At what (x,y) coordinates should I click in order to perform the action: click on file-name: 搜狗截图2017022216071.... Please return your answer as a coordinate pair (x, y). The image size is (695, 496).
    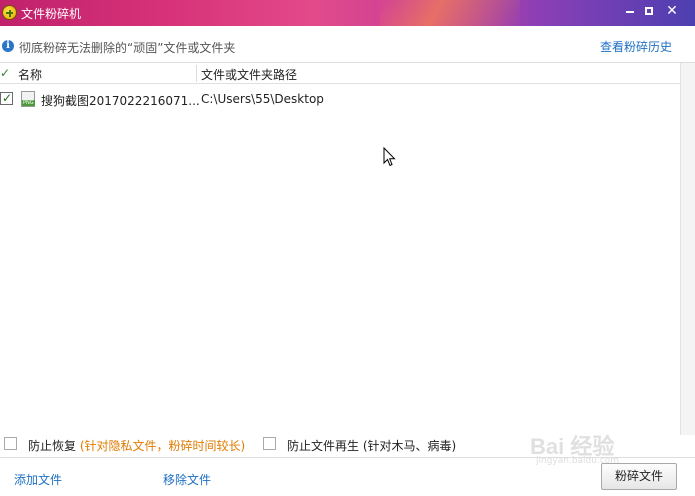
    Looking at the image, I should click on (120, 101).